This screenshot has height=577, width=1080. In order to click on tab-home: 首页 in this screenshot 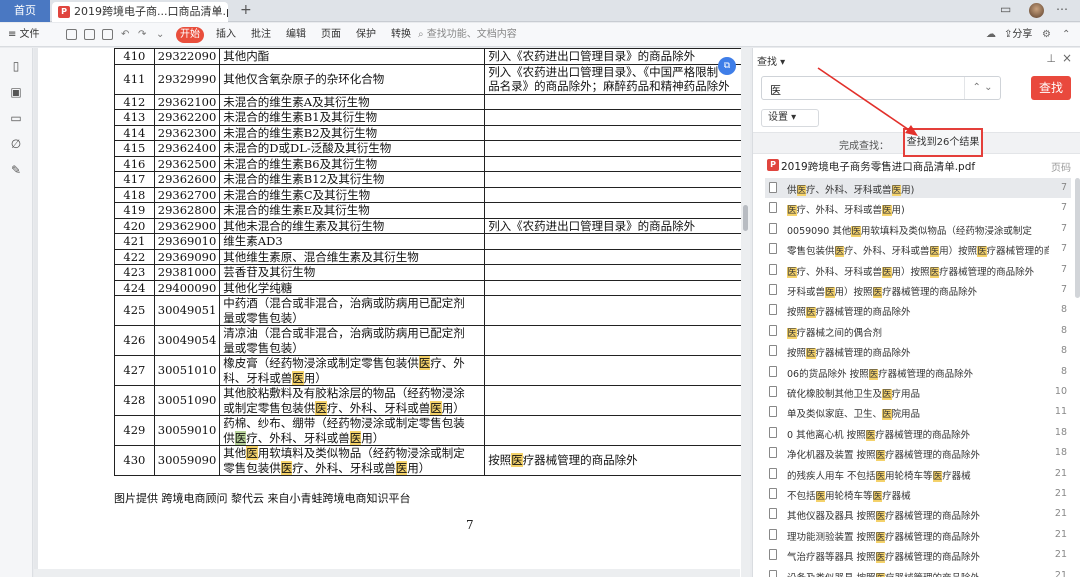, I will do `click(25, 11)`.